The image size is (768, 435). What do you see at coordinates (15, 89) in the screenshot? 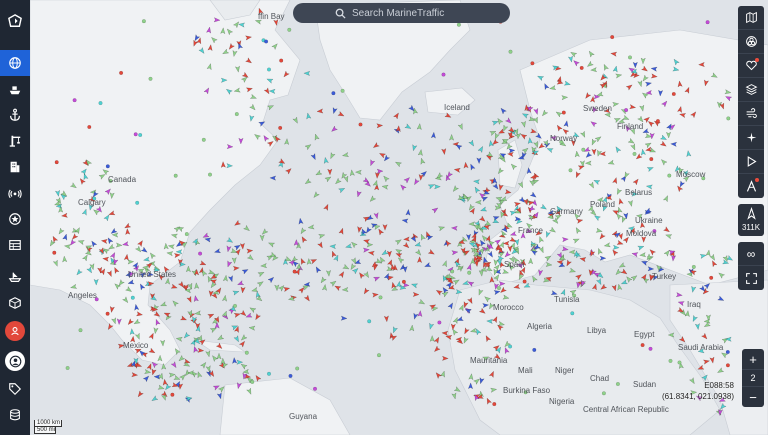
I see `ship-icon` at bounding box center [15, 89].